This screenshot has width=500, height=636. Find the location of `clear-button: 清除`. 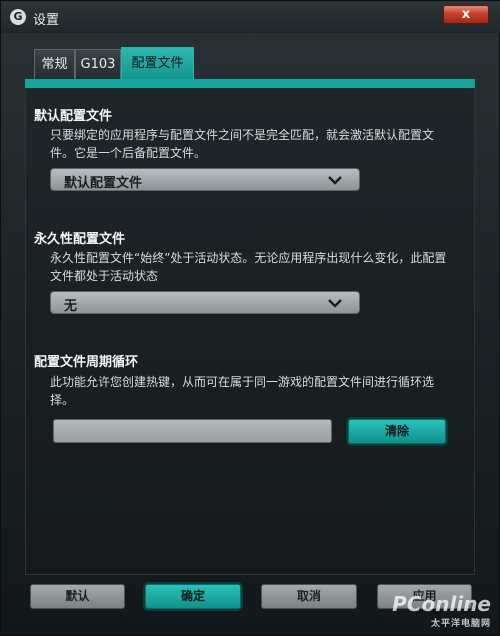

clear-button: 清除 is located at coordinates (397, 431).